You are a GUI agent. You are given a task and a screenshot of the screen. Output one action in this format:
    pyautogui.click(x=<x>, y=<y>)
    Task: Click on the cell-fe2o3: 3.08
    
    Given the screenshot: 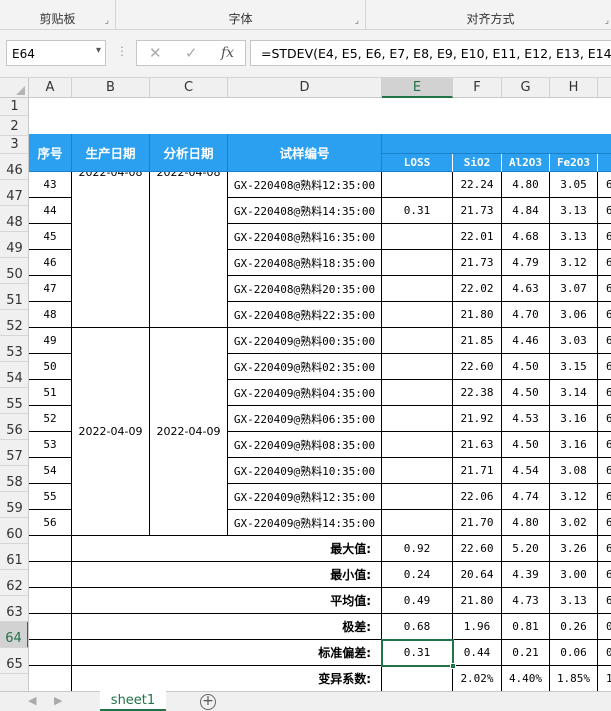 What is the action you would take?
    pyautogui.click(x=574, y=471)
    